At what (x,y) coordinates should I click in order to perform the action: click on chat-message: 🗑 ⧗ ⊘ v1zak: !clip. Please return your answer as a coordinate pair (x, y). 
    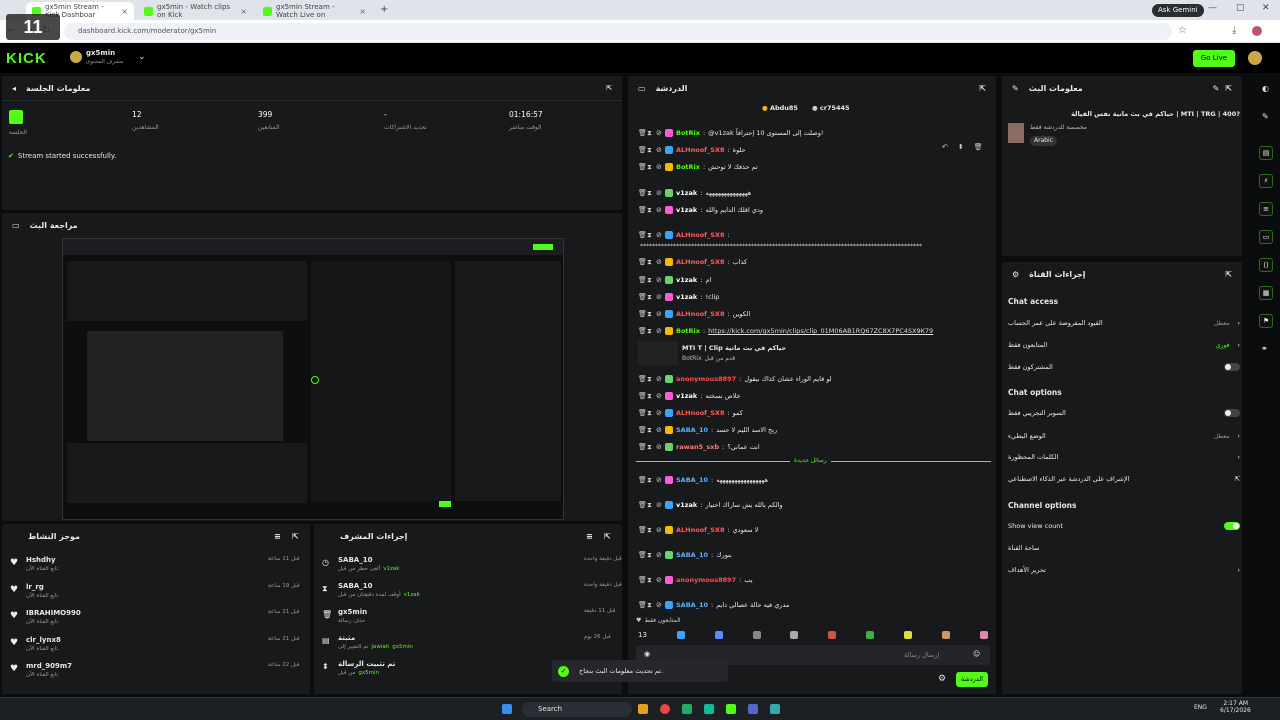
    Looking at the image, I should click on (815, 297).